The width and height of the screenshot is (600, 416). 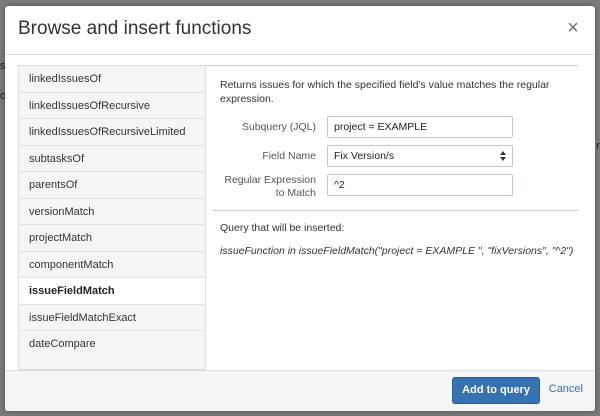 What do you see at coordinates (112, 318) in the screenshot?
I see `function-item: issueFieldMatchExact` at bounding box center [112, 318].